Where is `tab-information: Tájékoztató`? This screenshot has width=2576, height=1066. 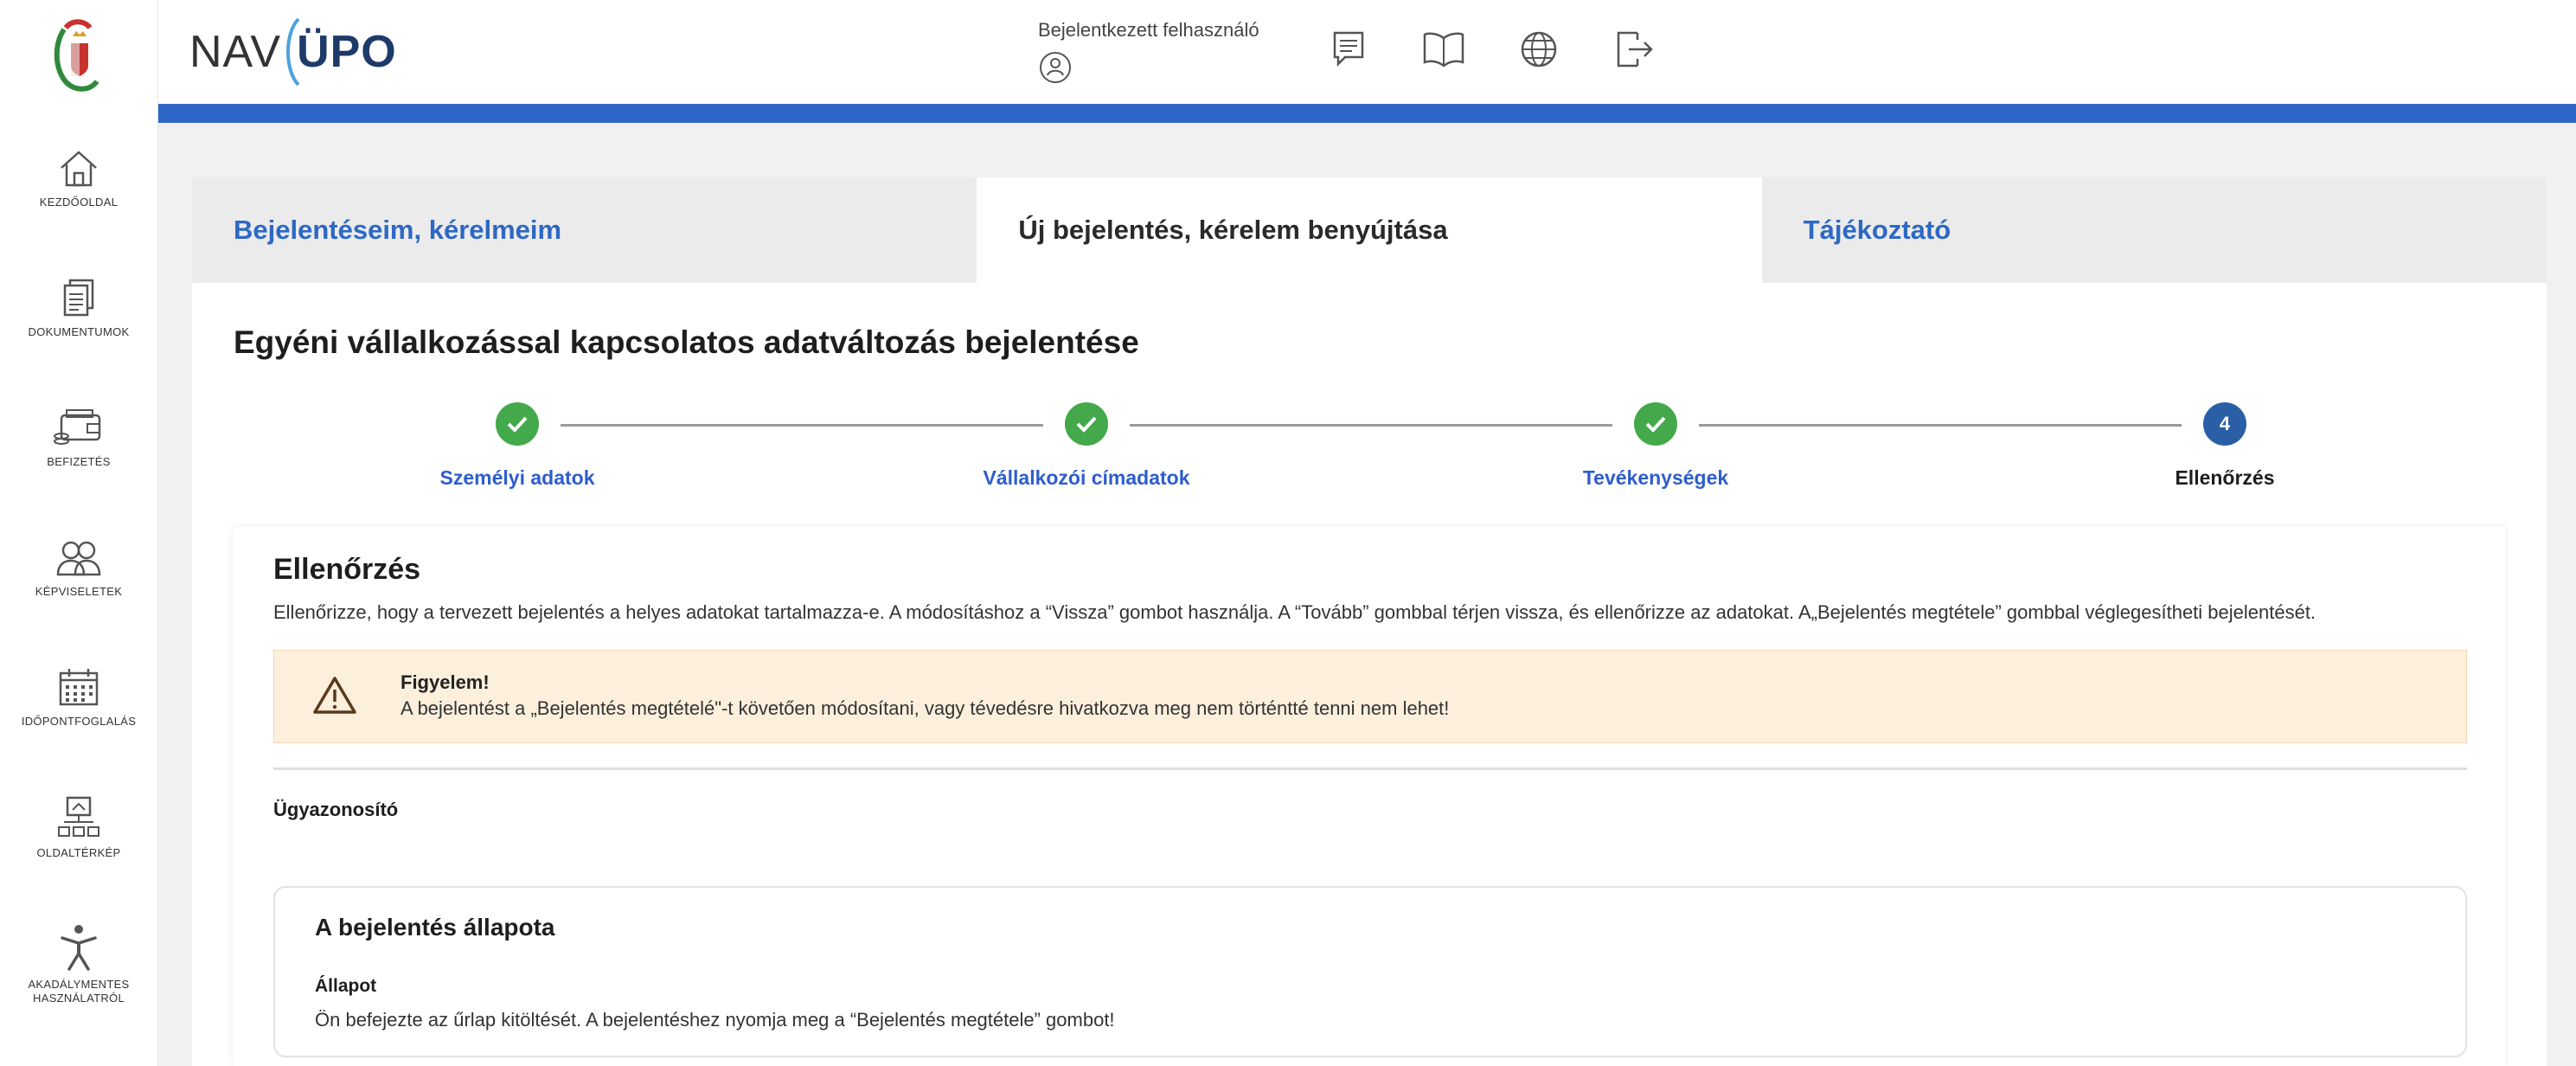 tab-information: Tájékoztató is located at coordinates (2154, 230).